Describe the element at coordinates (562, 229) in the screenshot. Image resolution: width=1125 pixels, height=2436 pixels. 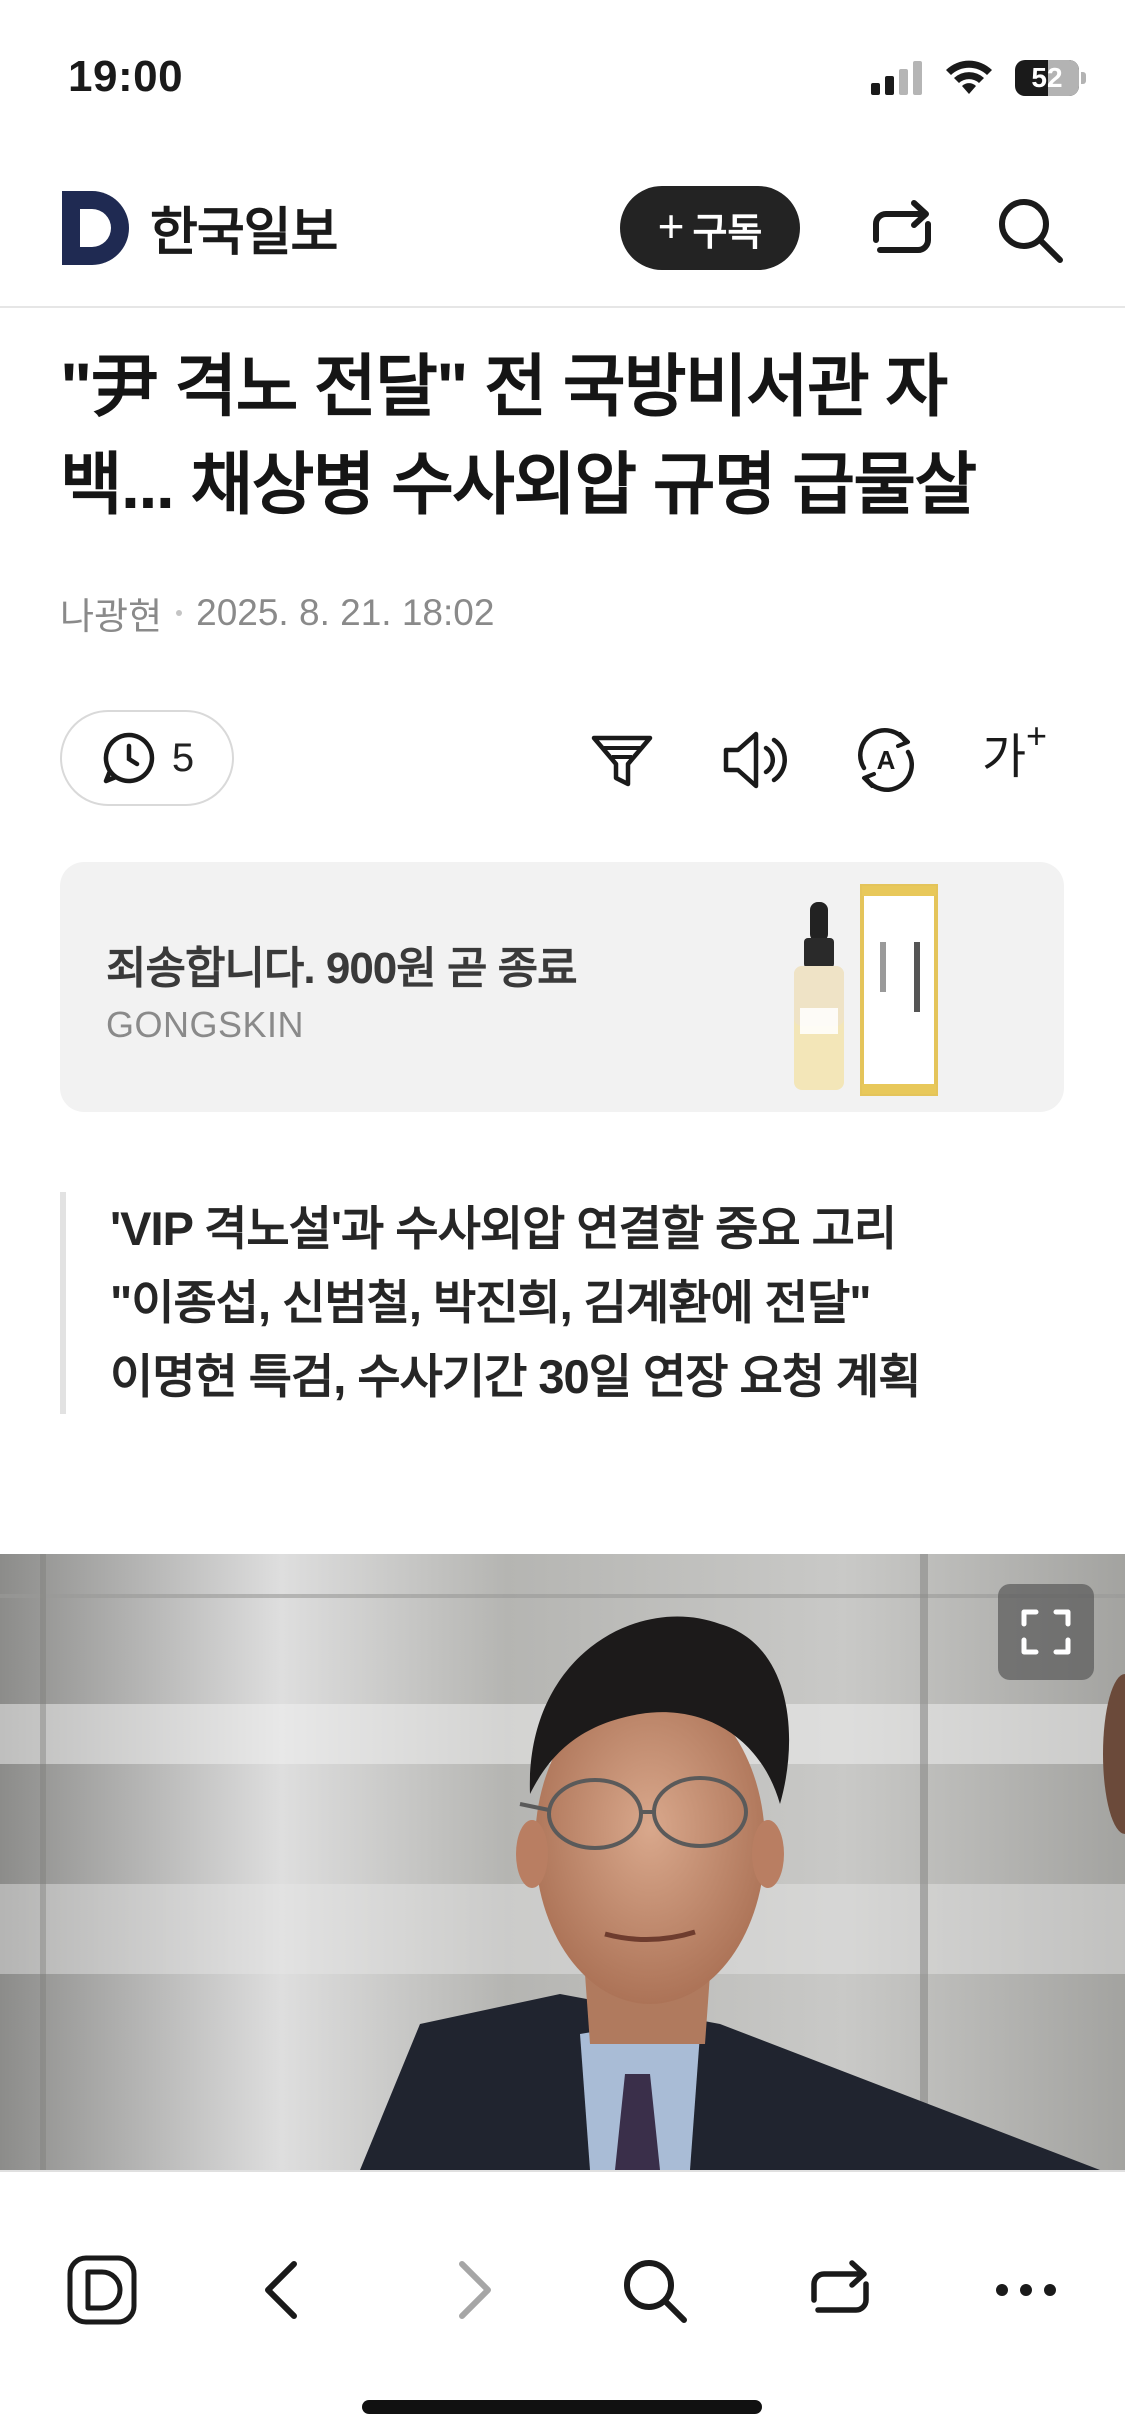
I see `app-header: 한국일보 + 구독` at that location.